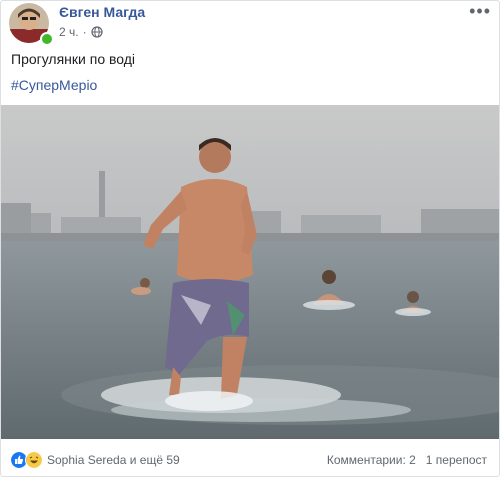 This screenshot has height=477, width=500. I want to click on author-name: Євген Магда, so click(102, 12).